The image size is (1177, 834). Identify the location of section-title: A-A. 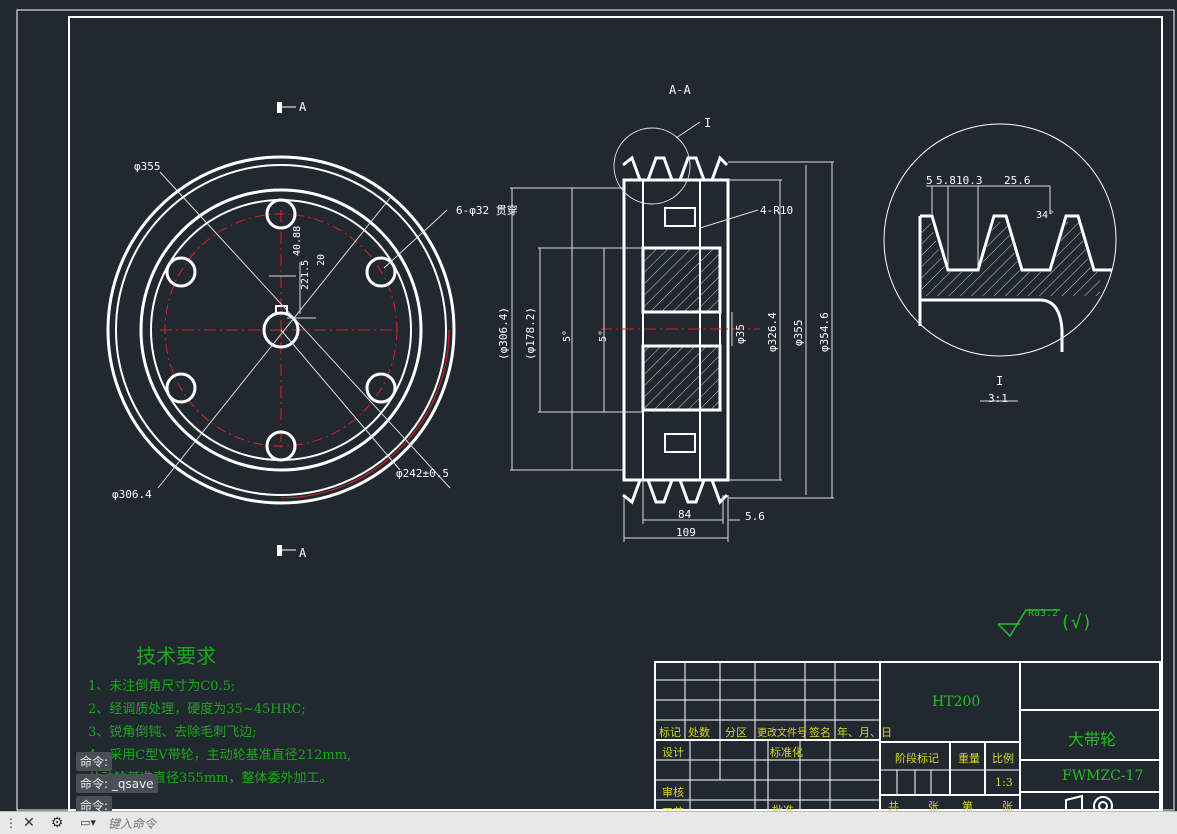
(680, 90).